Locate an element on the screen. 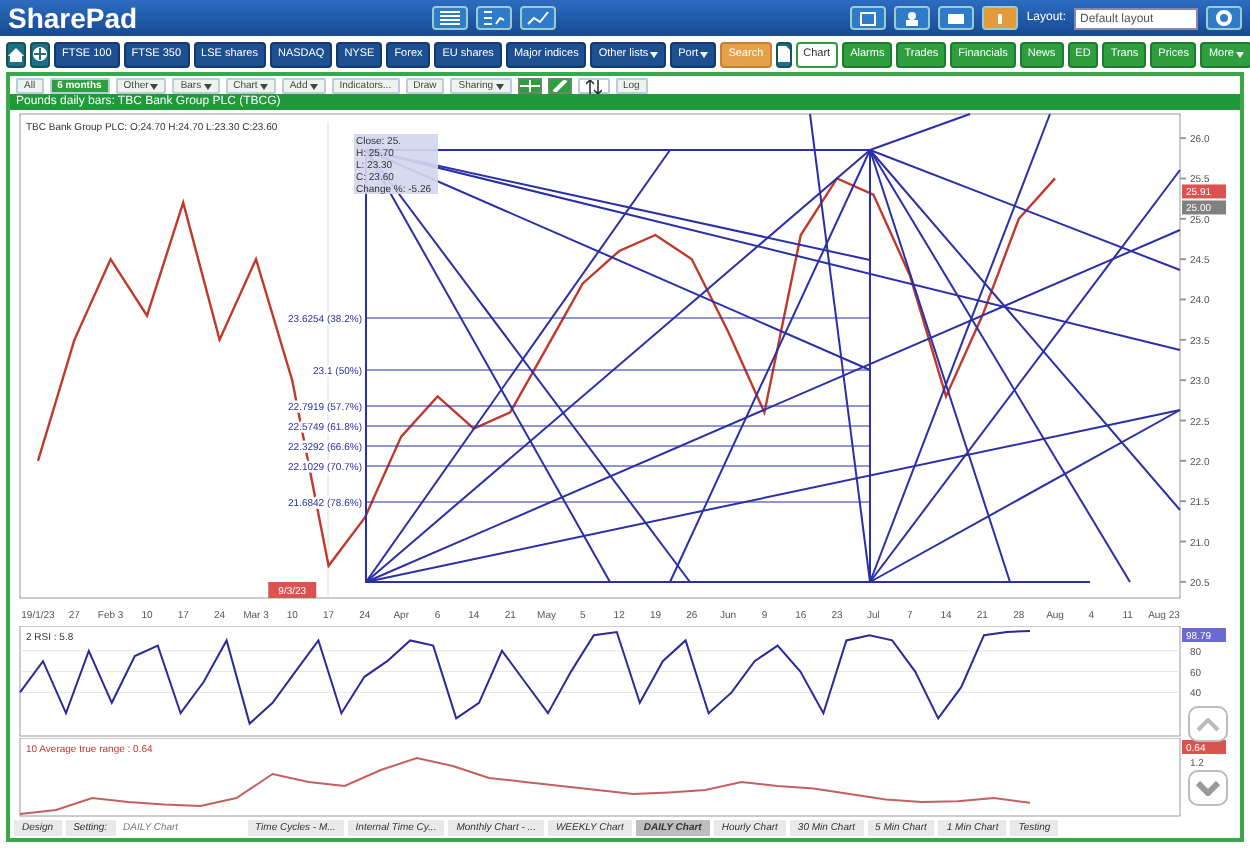 The image size is (1250, 850). pencil-icon is located at coordinates (559, 86).